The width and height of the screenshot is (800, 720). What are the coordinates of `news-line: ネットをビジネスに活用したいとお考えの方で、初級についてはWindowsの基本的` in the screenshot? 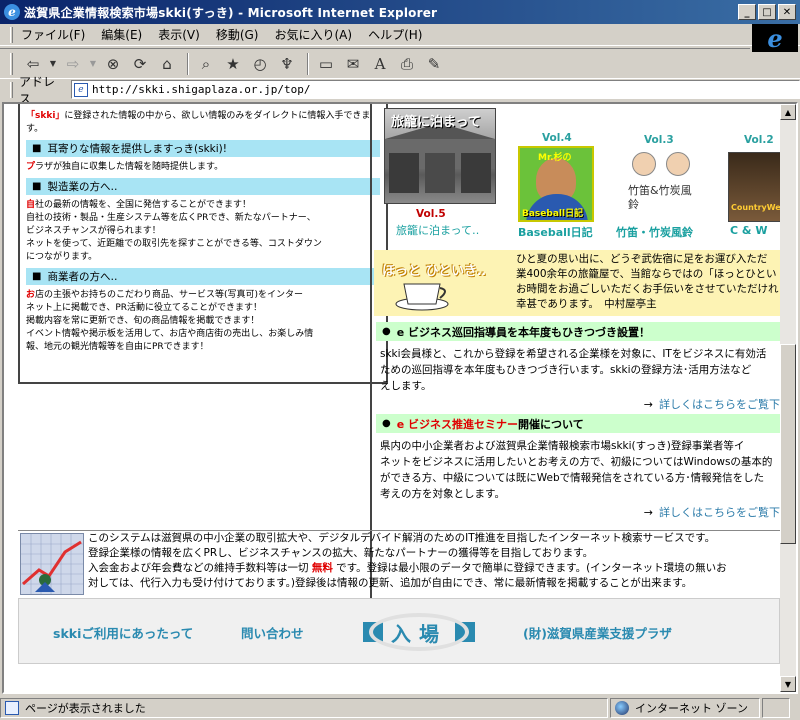 It's located at (576, 462).